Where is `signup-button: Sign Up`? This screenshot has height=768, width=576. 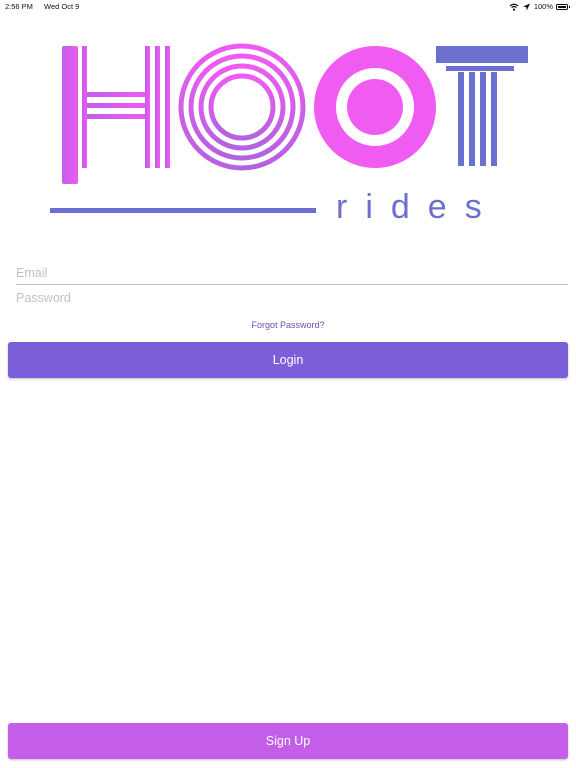
signup-button: Sign Up is located at coordinates (288, 741).